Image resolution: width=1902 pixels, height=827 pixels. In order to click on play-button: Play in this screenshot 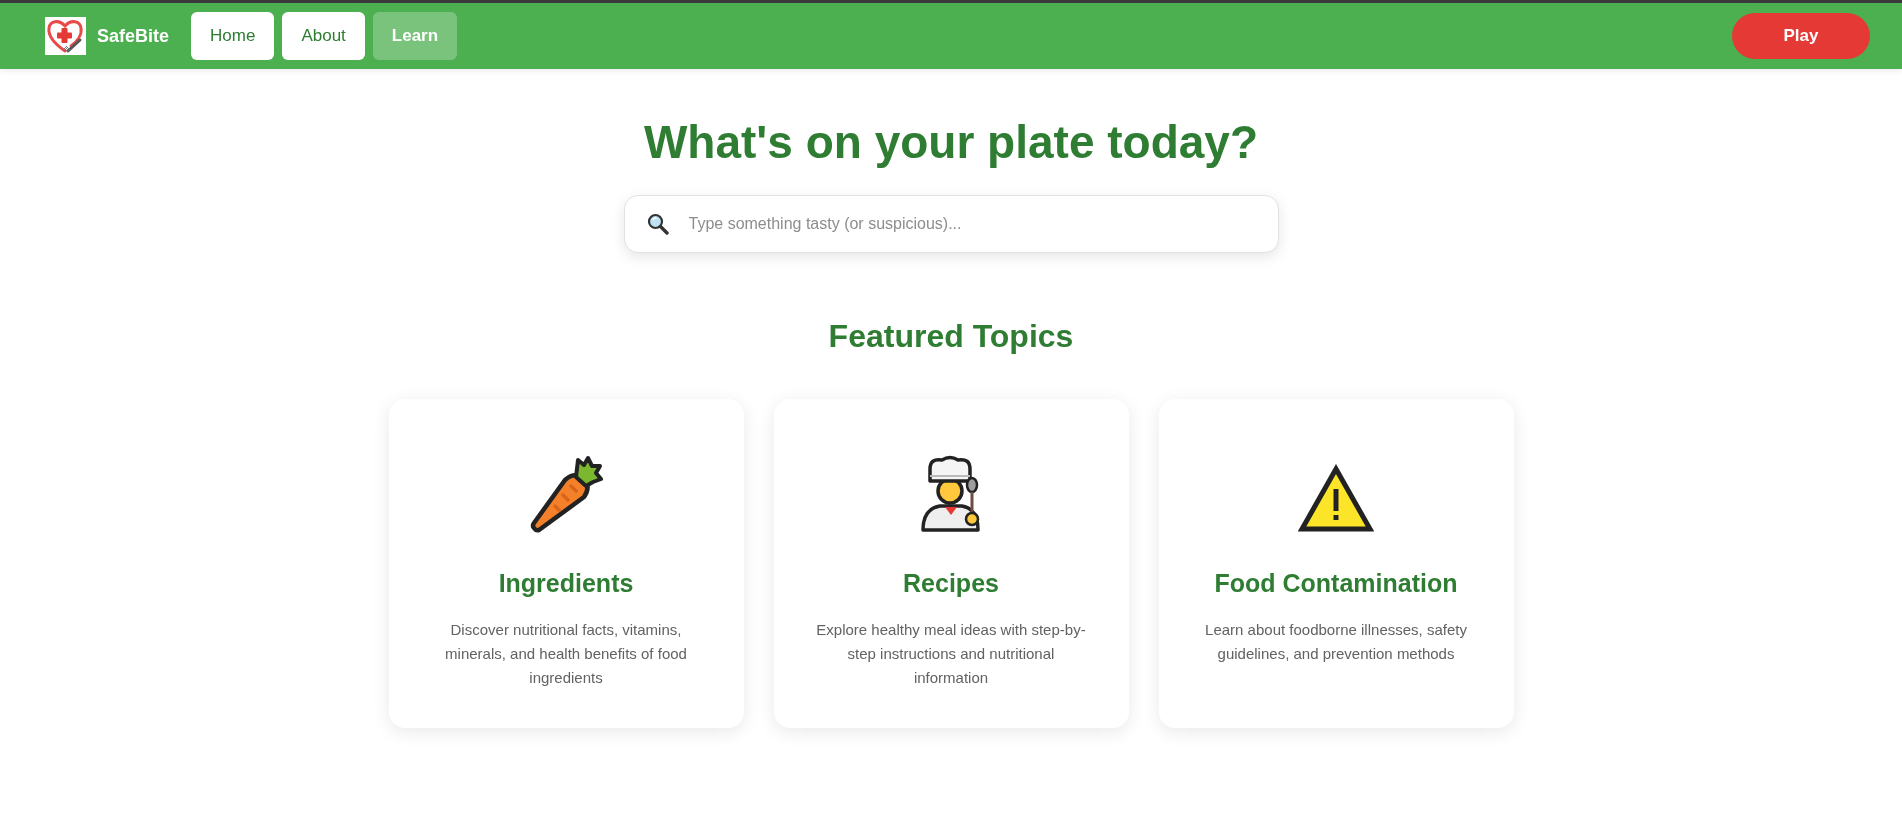, I will do `click(1801, 36)`.